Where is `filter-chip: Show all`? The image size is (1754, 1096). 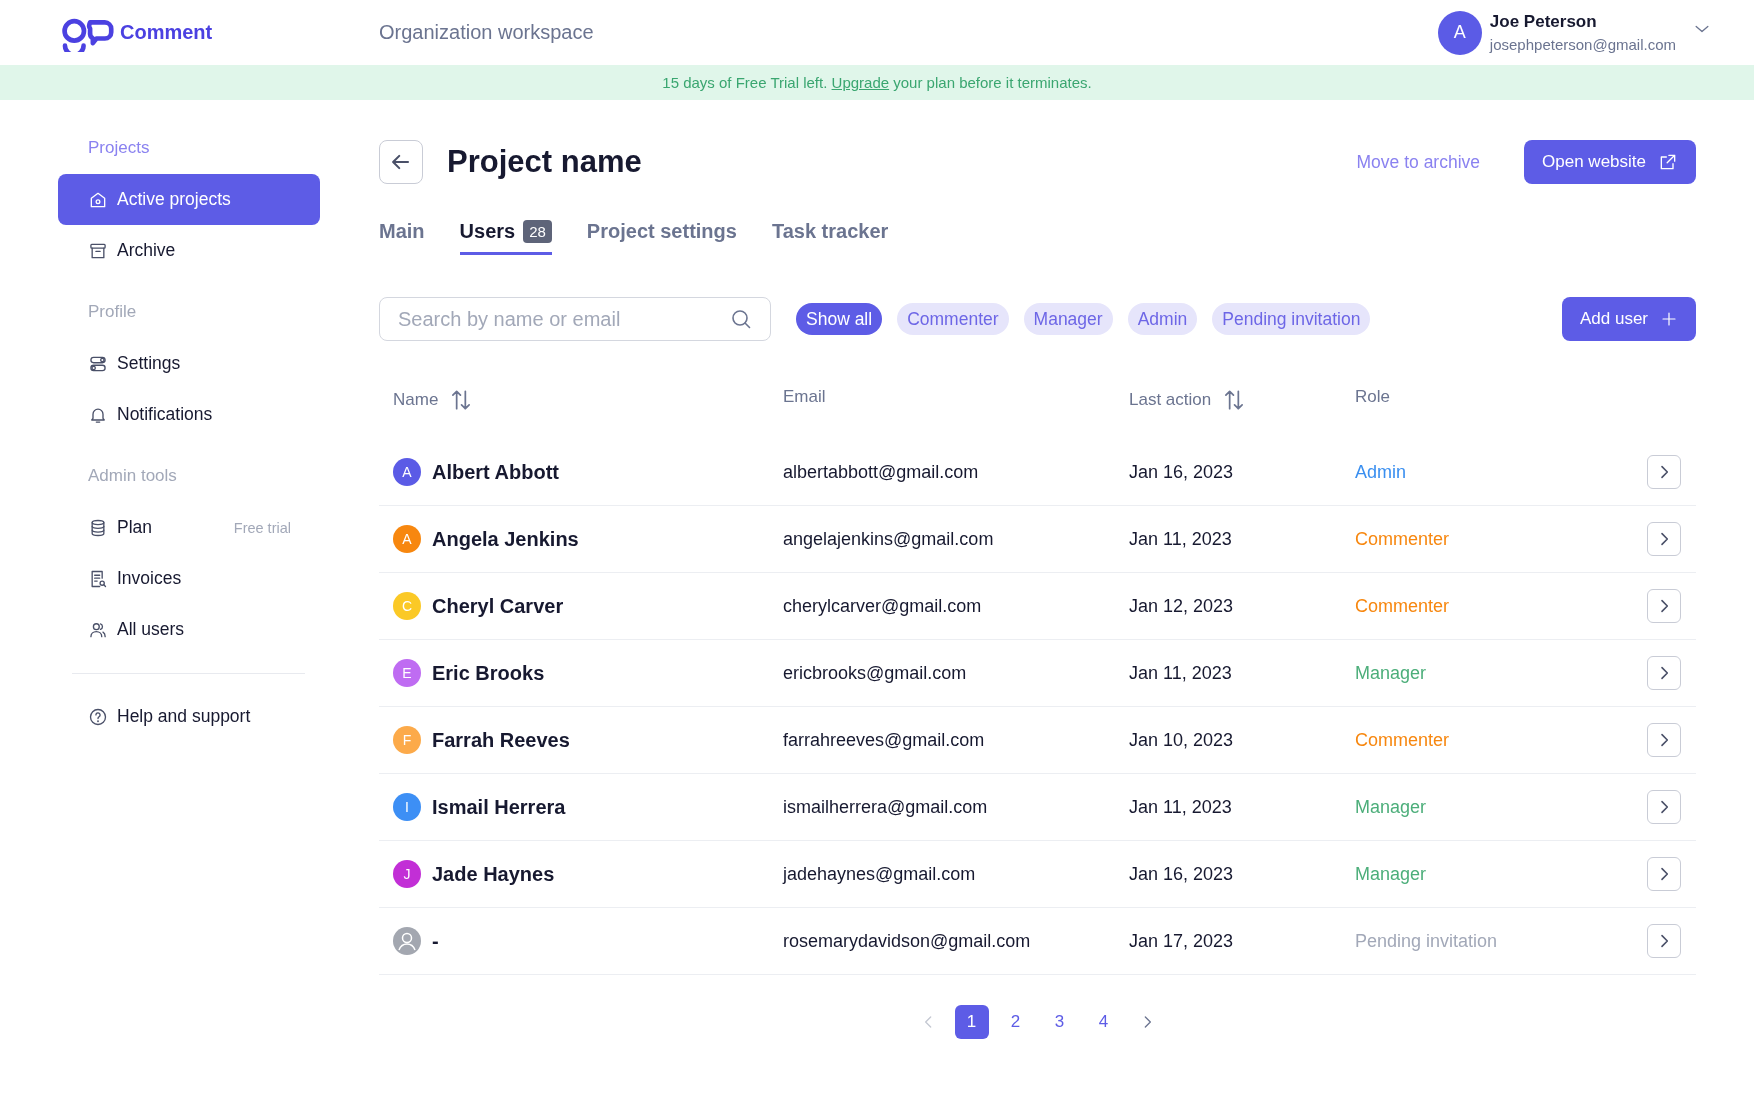
filter-chip: Show all is located at coordinates (839, 319).